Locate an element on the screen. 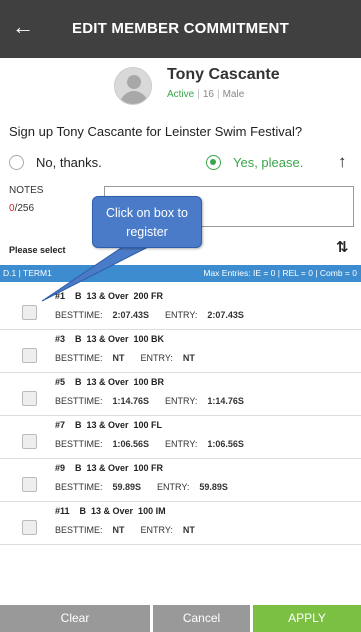  event-title: #5 B 13 & Over 100 BR is located at coordinates (109, 382).